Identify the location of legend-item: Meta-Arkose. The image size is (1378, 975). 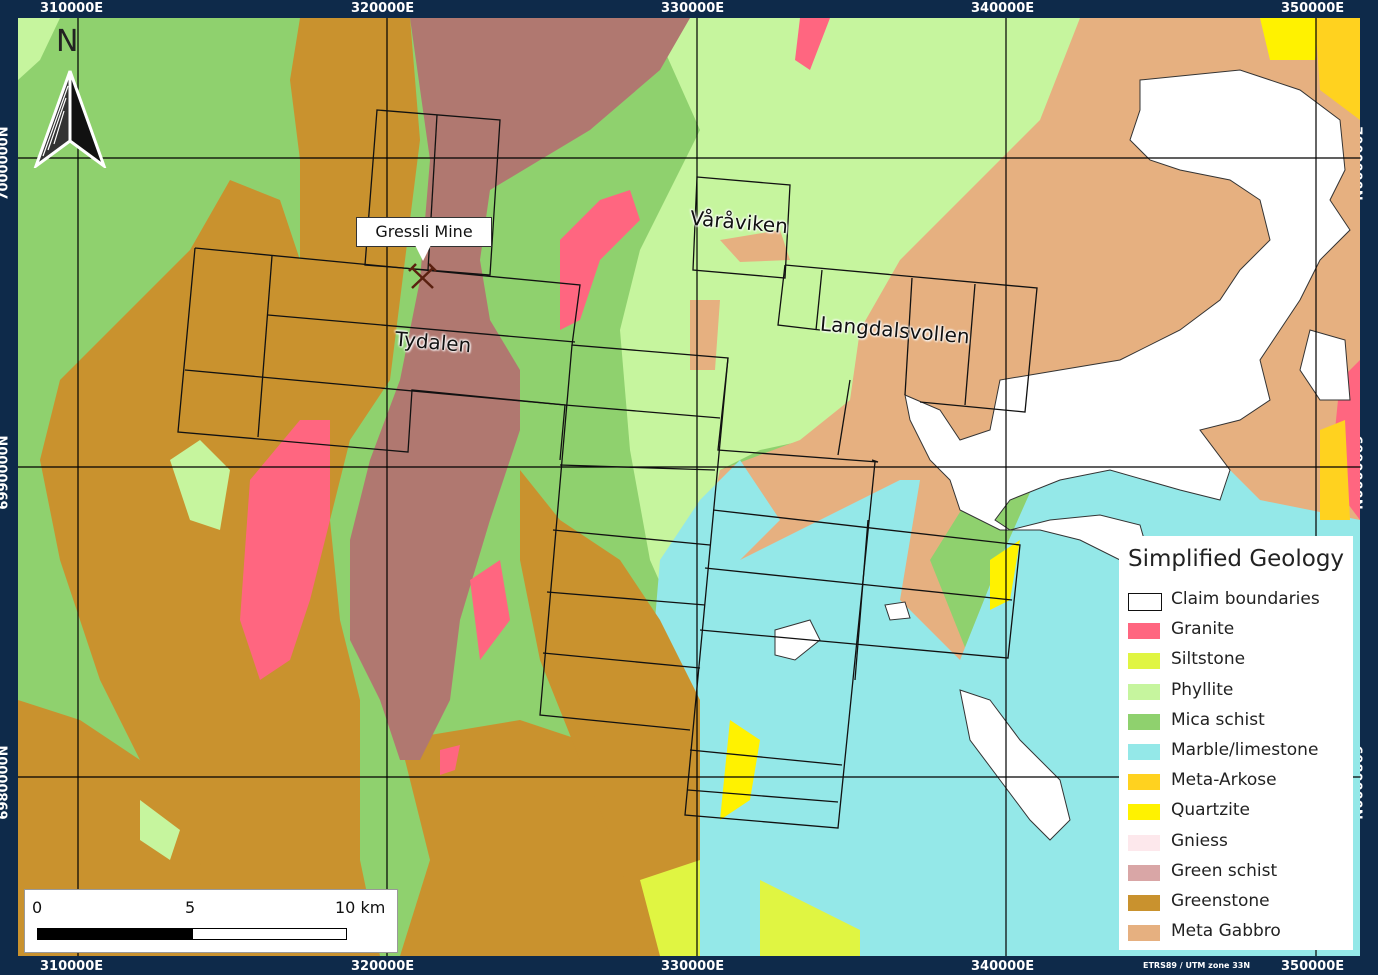
(1238, 782).